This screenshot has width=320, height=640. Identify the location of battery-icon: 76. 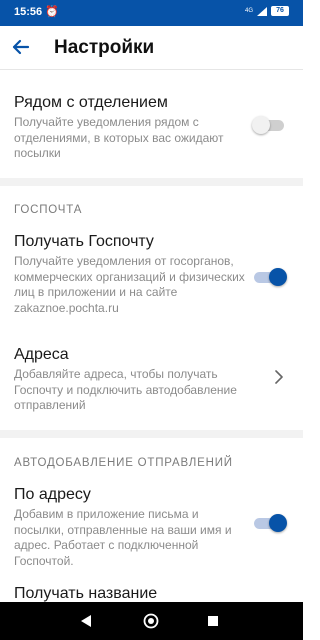
(280, 11).